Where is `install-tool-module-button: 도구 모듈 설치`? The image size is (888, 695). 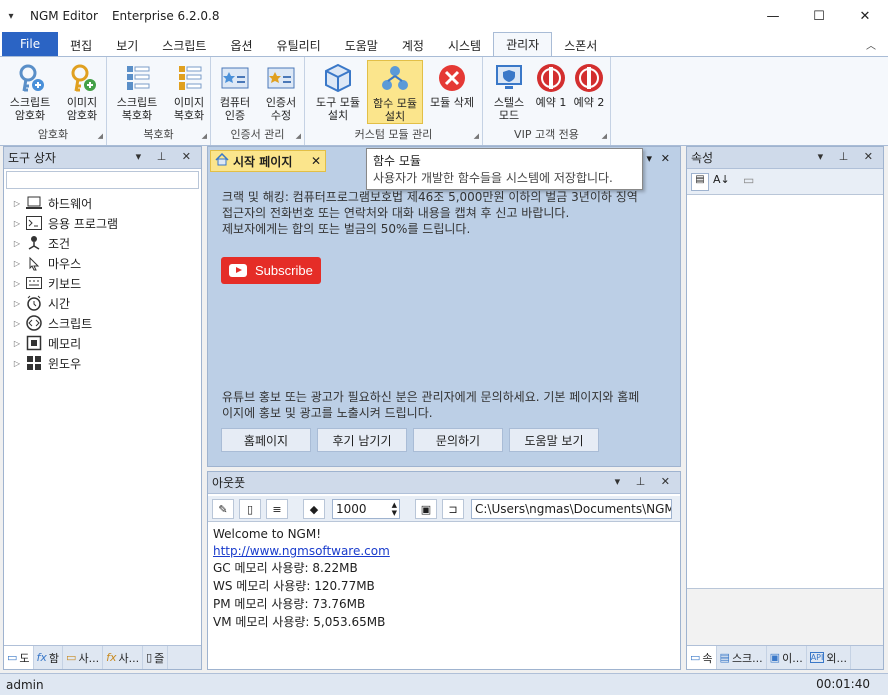
install-tool-module-button: 도구 모듈 설치 is located at coordinates (338, 92).